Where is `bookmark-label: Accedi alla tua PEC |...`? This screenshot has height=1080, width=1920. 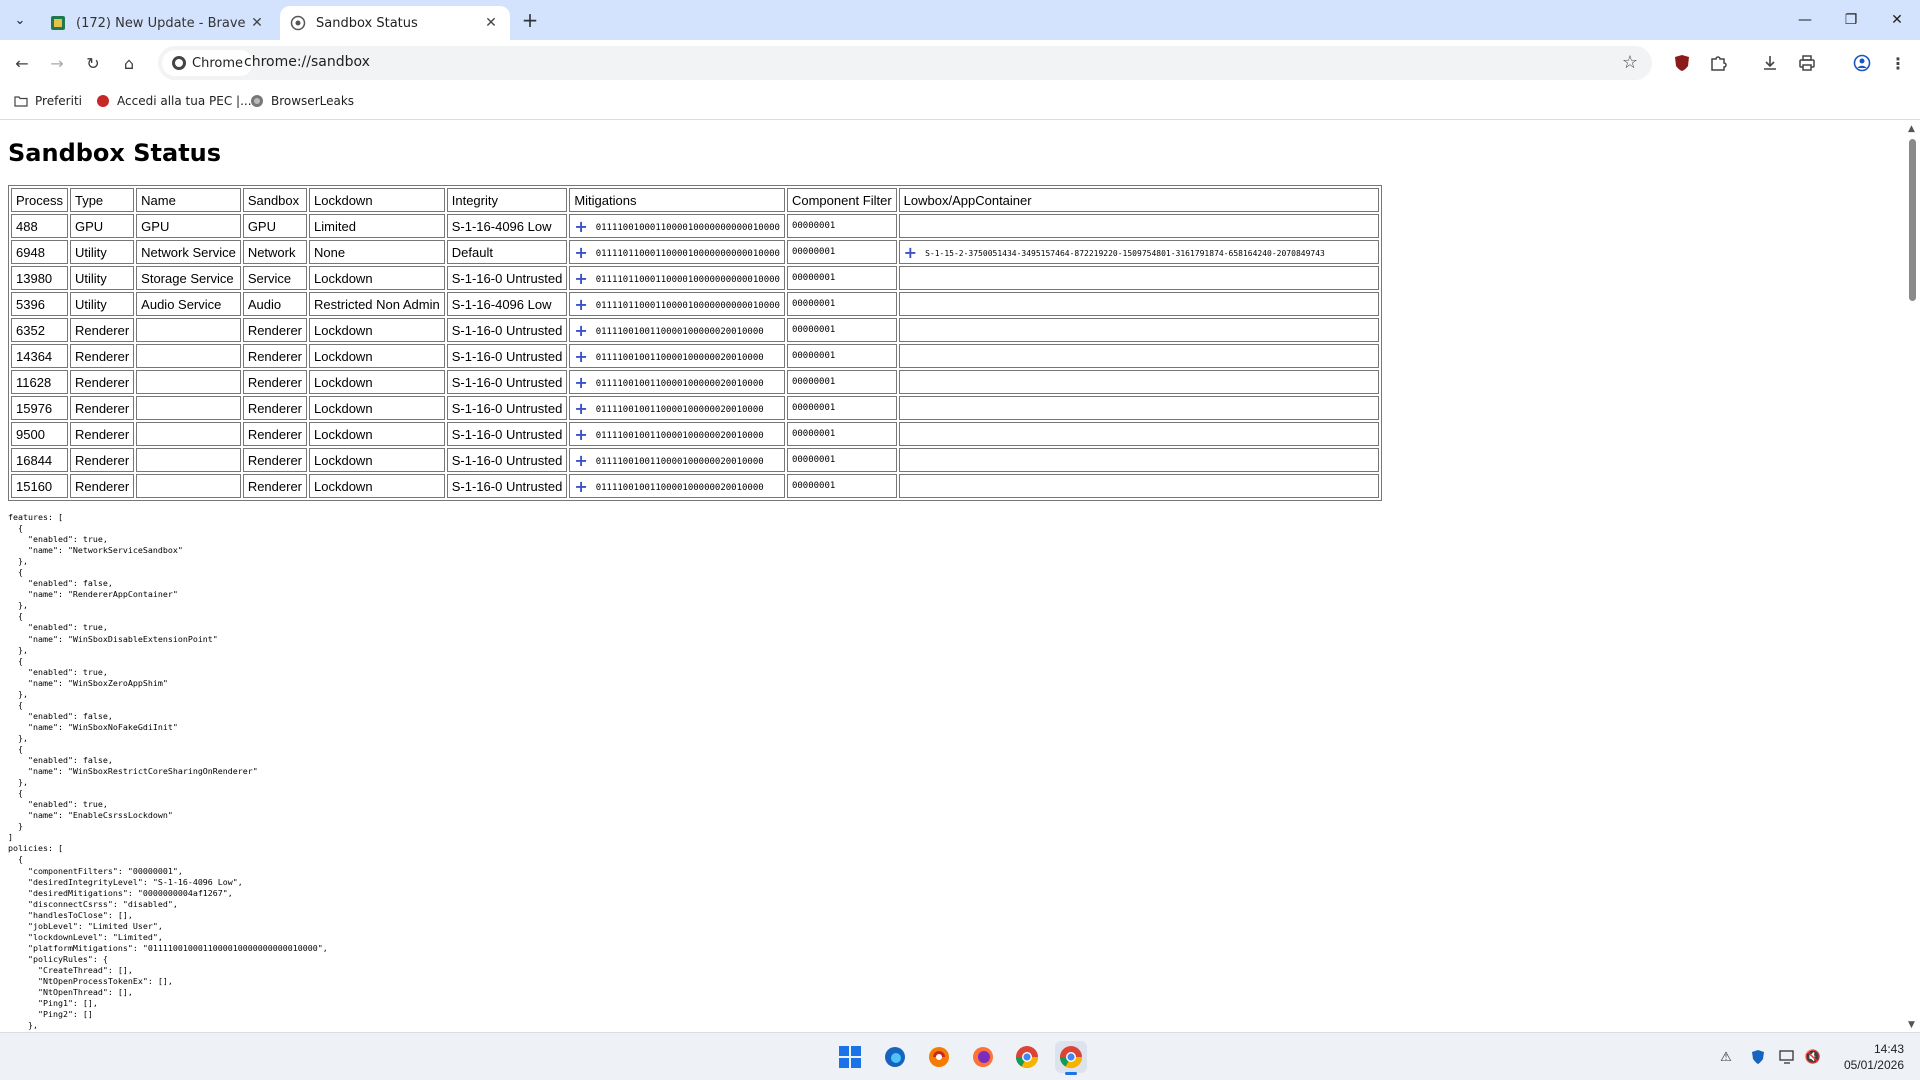 bookmark-label: Accedi alla tua PEC |... is located at coordinates (184, 101).